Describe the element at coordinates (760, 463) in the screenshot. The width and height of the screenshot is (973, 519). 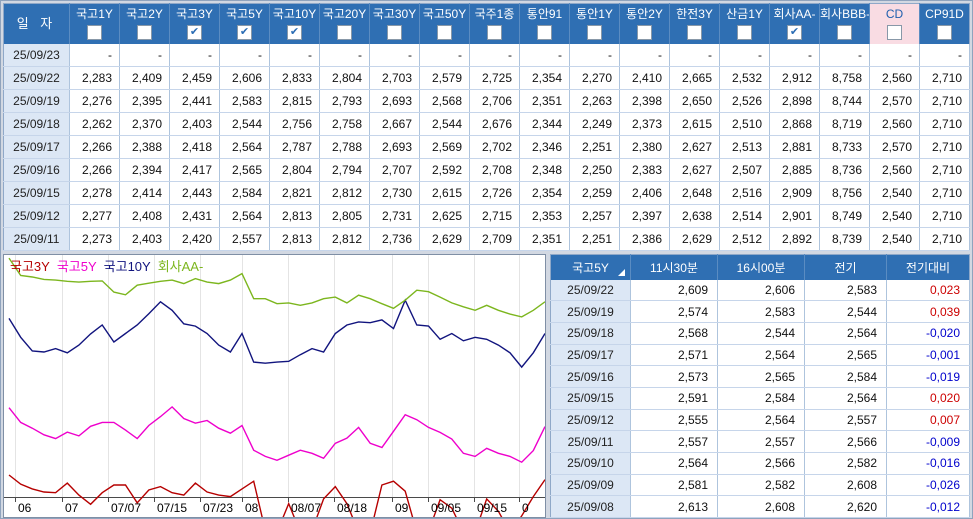
I see `quote-row-25/09/10: 25/09/10 2,564 2,566 2,582 -0,016` at that location.